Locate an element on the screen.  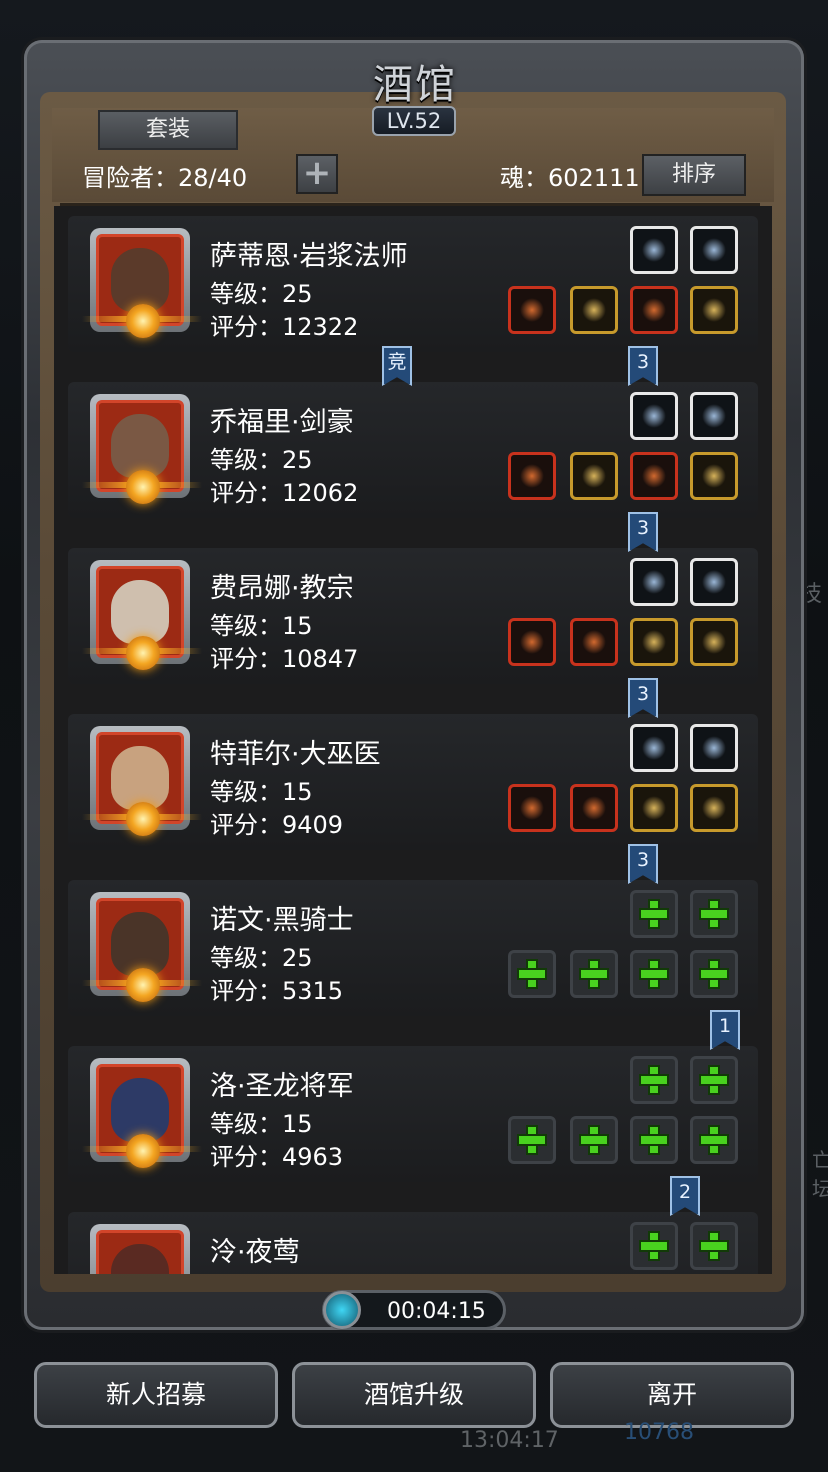
hero-score: 评分：10847 is located at coordinates (284, 659).